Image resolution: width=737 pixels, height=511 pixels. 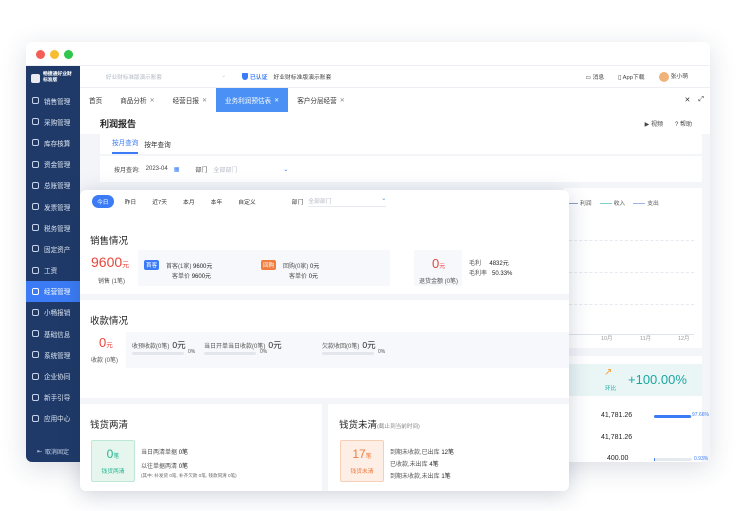 What do you see at coordinates (225, 169) in the screenshot?
I see `dept-filter-select: 全部部门` at bounding box center [225, 169].